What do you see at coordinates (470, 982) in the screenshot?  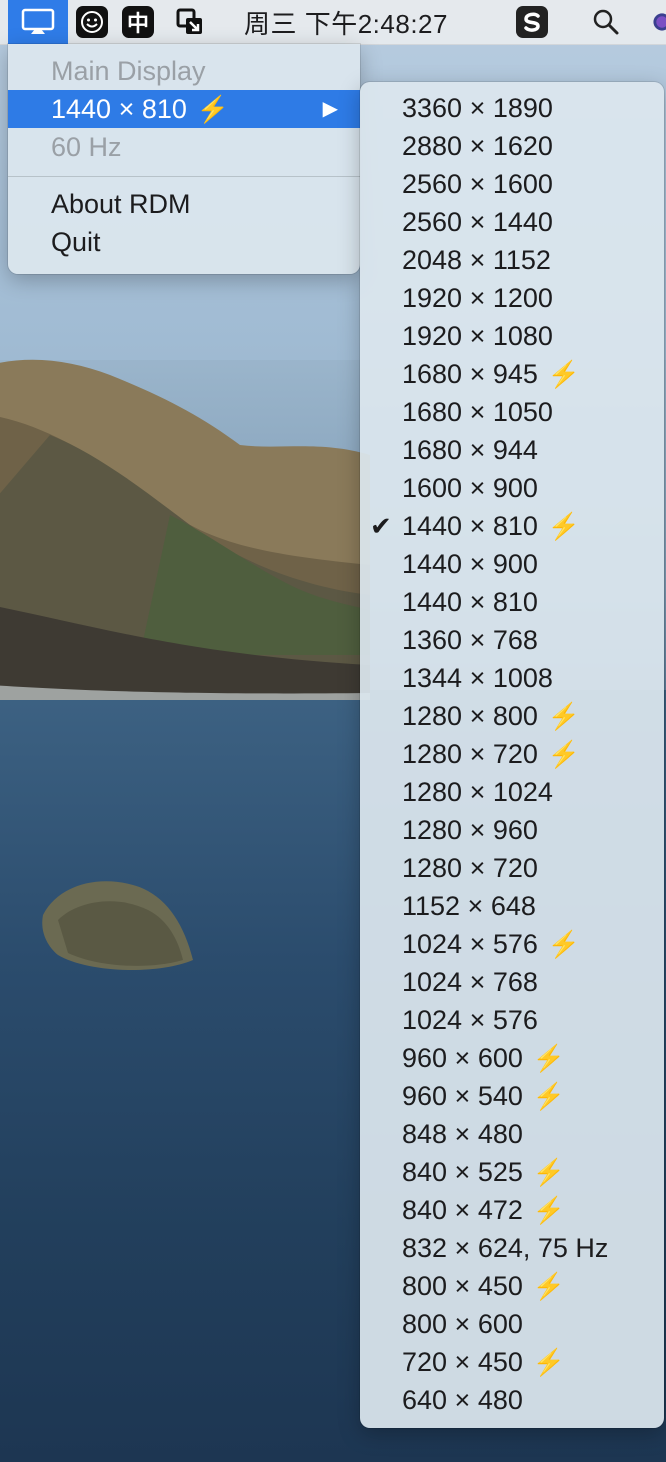 I see `resolution-option-label: 1024 × 768` at bounding box center [470, 982].